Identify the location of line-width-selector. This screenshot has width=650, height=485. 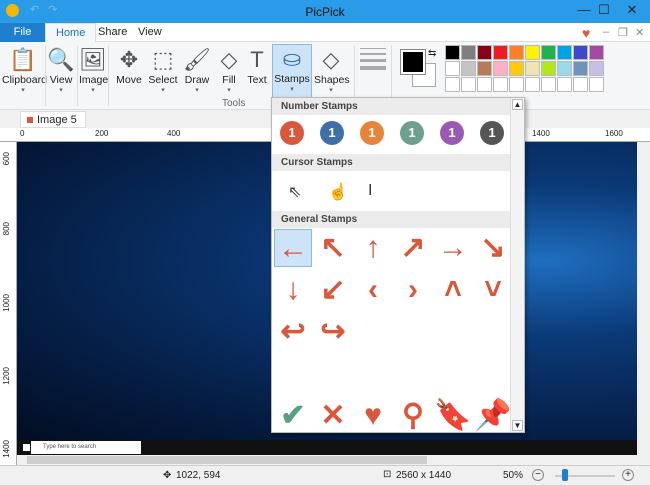
(373, 59).